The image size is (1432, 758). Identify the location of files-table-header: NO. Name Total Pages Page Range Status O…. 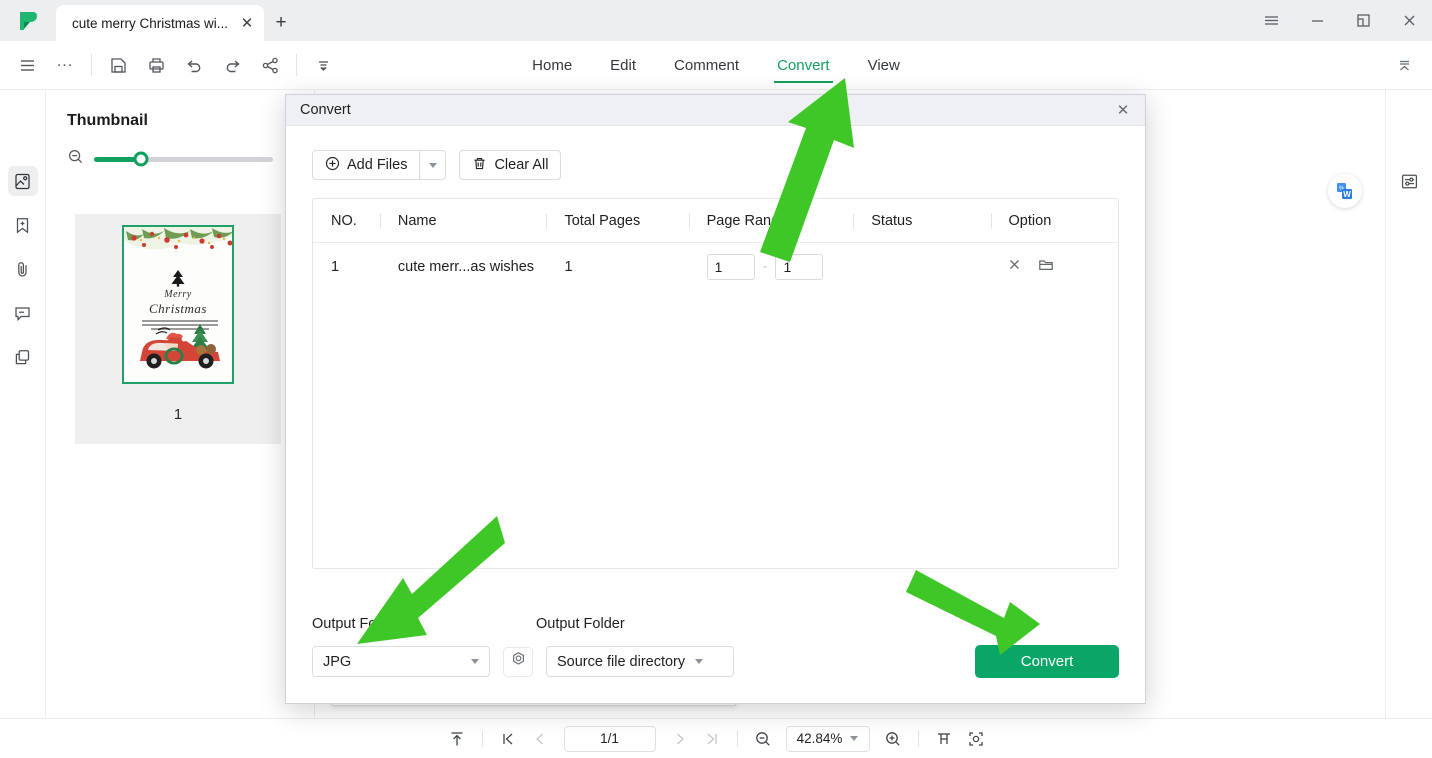
(715, 221).